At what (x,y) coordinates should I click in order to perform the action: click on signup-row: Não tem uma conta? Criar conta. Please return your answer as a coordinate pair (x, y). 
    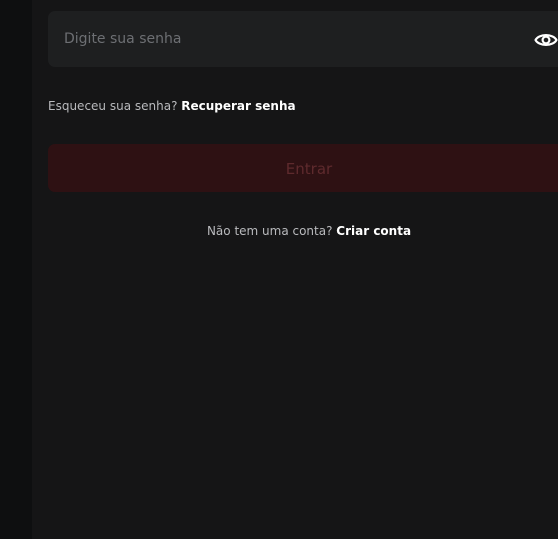
    Looking at the image, I should click on (279, 231).